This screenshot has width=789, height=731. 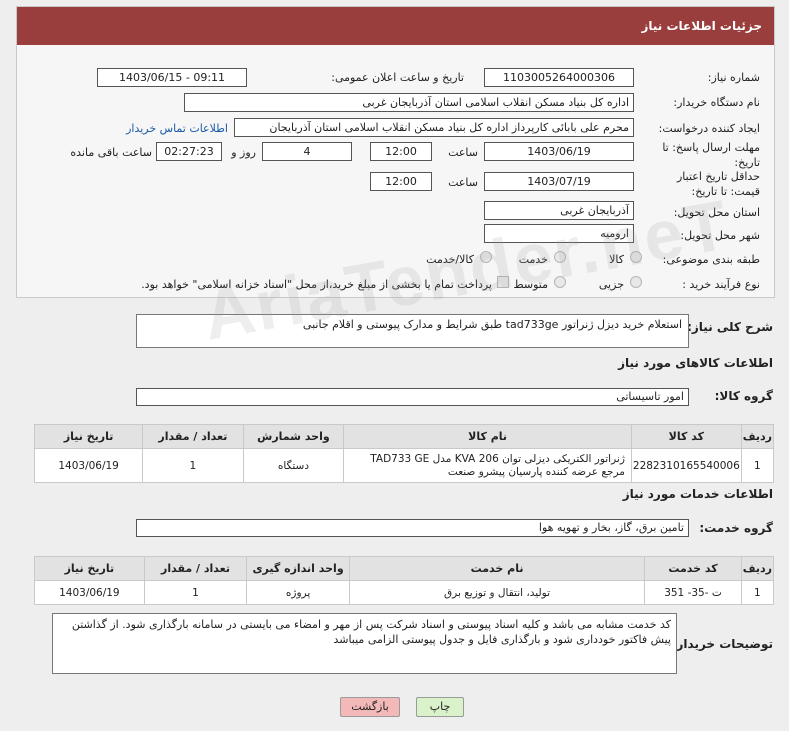 I want to click on process-medium-radio, so click(x=560, y=282).